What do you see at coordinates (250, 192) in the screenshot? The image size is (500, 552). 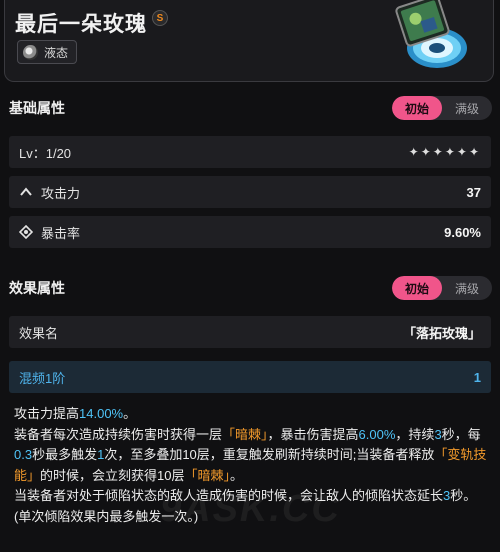 I see `stat-row-attack: 攻击力 37` at bounding box center [250, 192].